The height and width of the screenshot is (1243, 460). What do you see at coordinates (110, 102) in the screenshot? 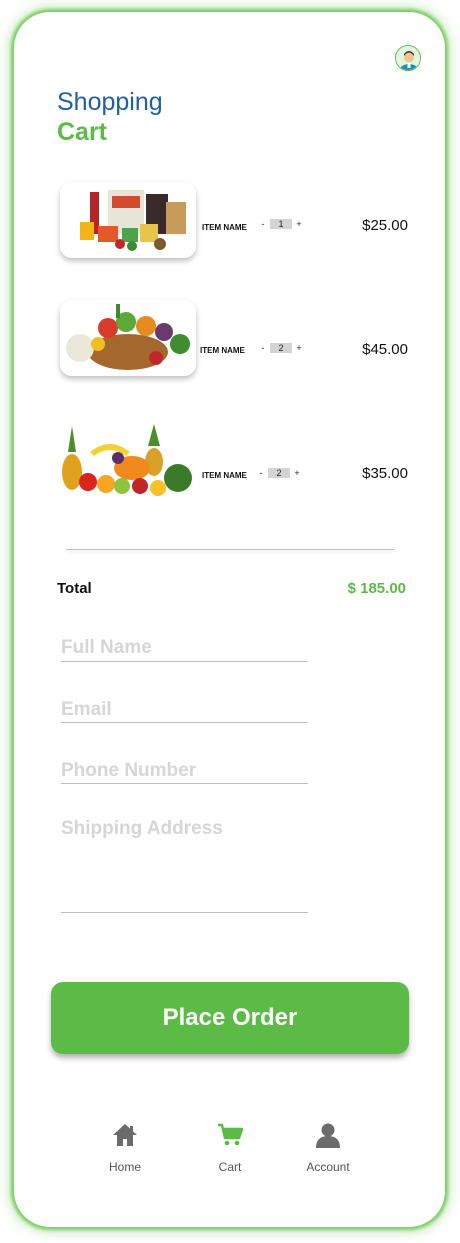
I see `page-title-line1: Shopping` at bounding box center [110, 102].